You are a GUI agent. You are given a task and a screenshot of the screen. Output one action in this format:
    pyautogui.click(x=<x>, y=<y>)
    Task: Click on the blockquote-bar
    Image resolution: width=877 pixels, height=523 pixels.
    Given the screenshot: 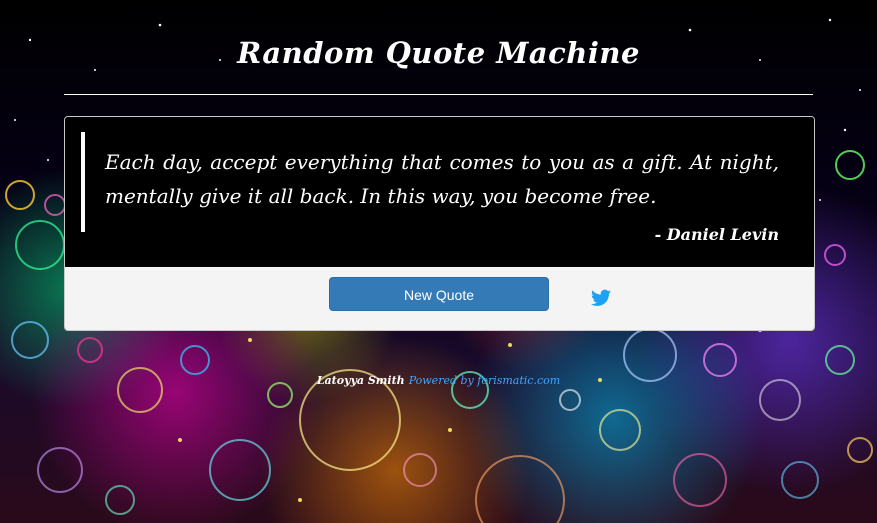 What is the action you would take?
    pyautogui.click(x=83, y=182)
    